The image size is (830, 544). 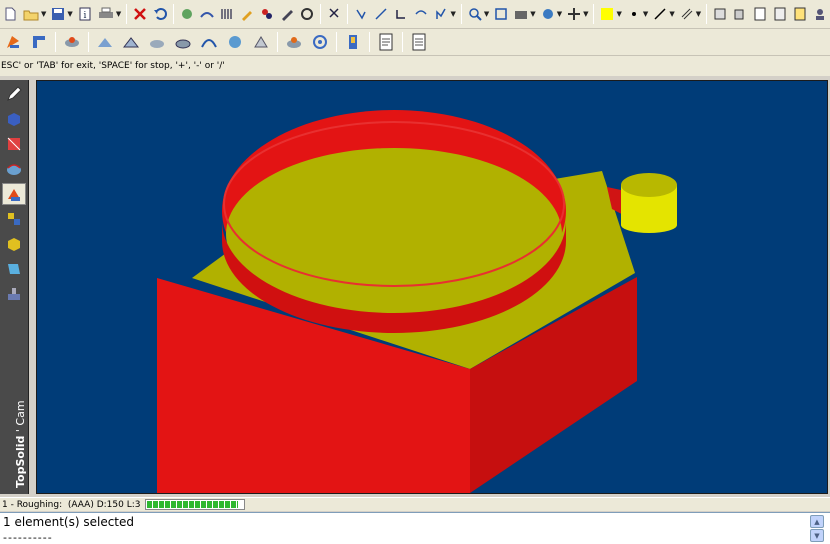 I want to click on surface-icon, so click(x=14, y=169).